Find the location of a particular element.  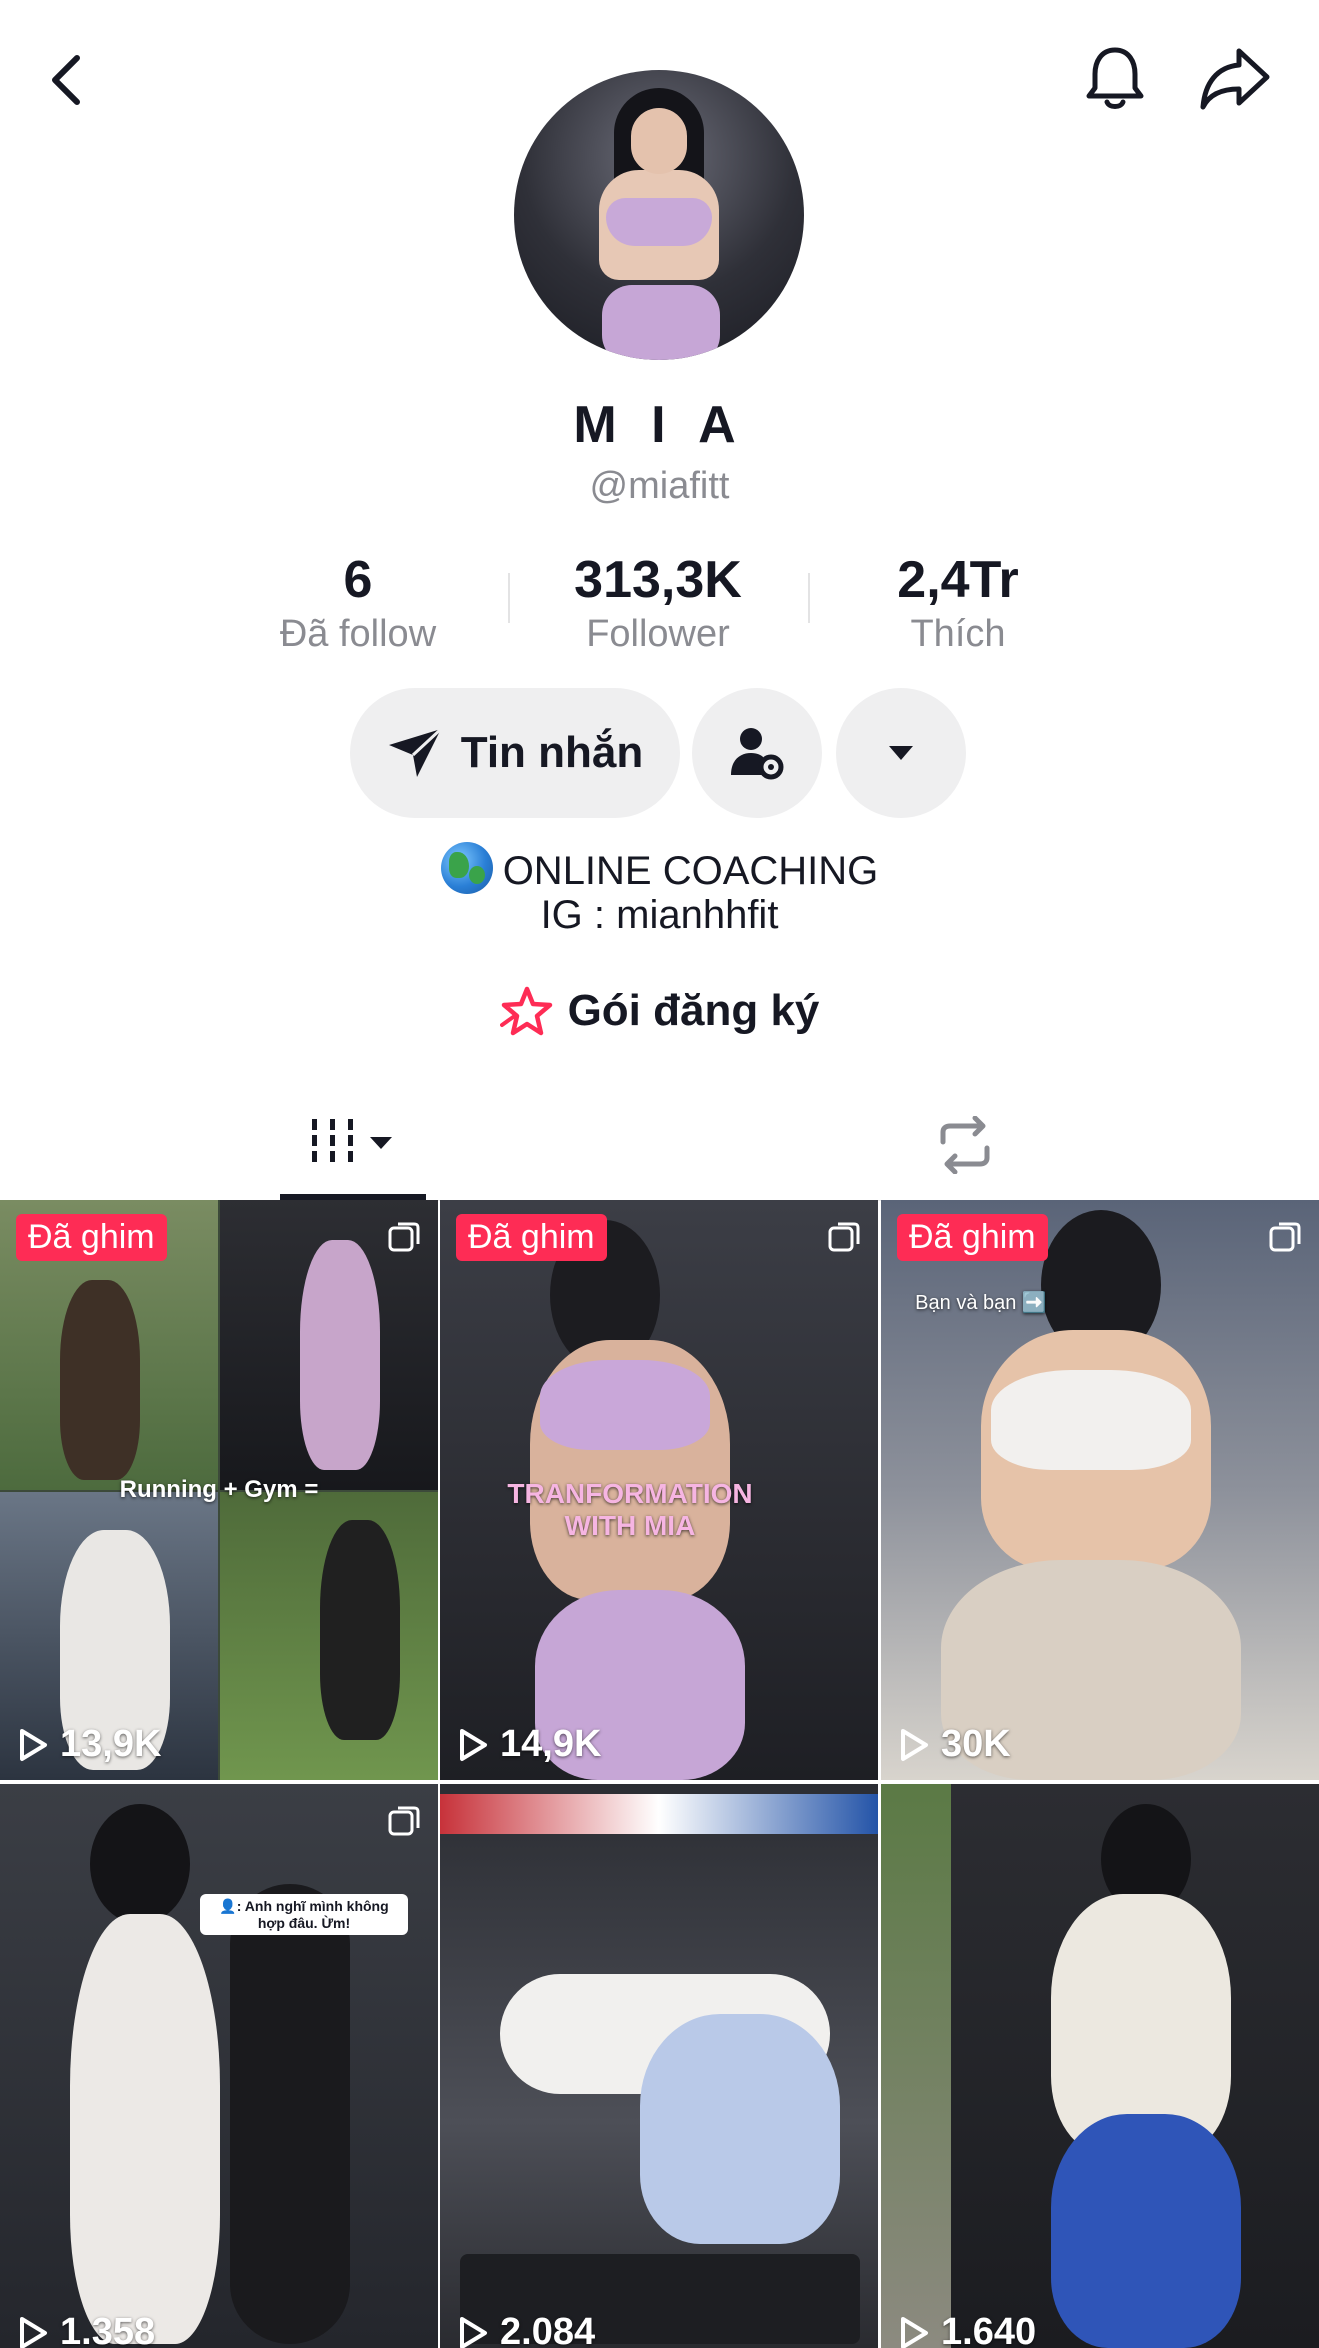

profile-handle: @miafitt is located at coordinates (659, 486).